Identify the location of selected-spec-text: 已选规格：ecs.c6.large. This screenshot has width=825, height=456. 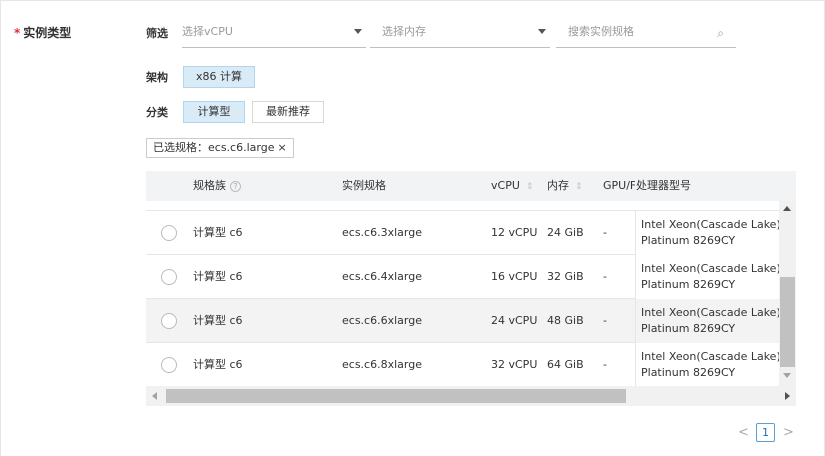
(214, 147).